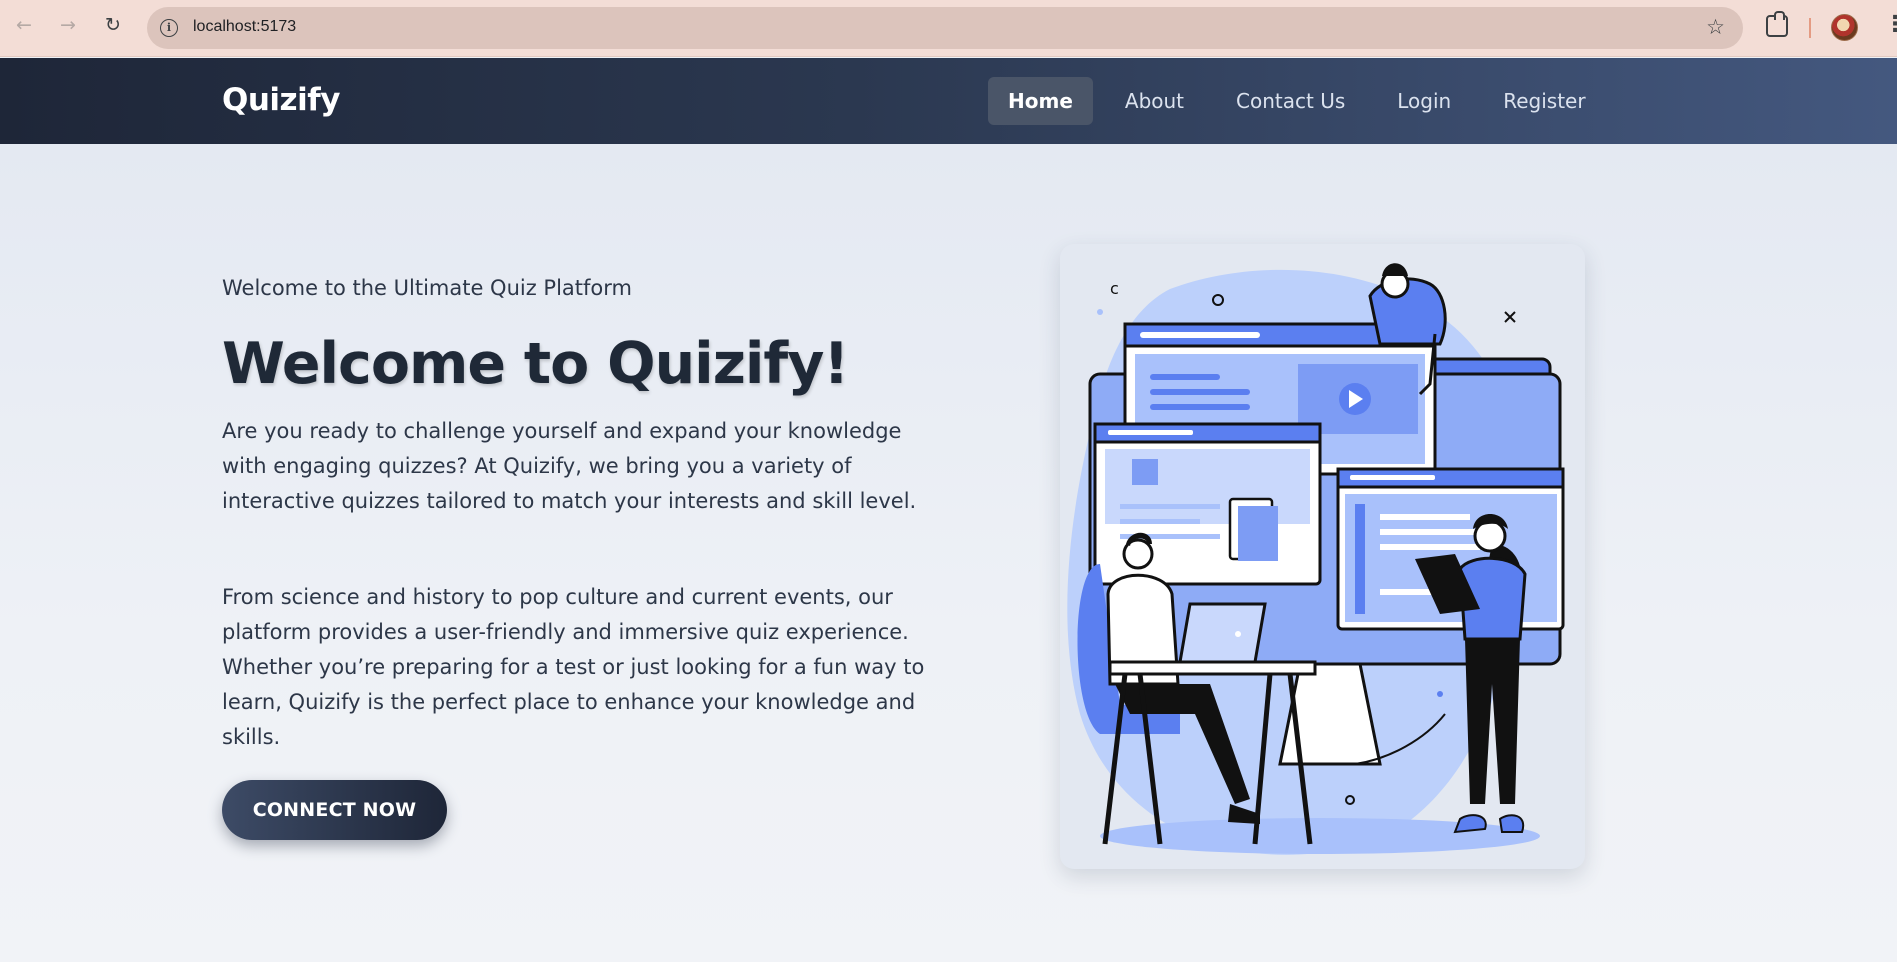 This screenshot has width=1897, height=962. I want to click on nav-register: Register, so click(1544, 101).